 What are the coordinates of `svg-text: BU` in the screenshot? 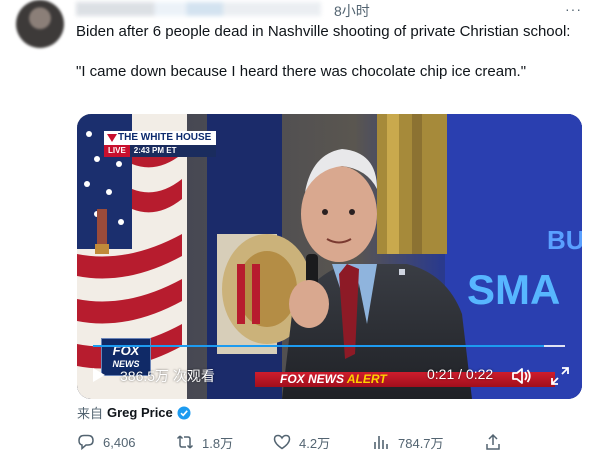 It's located at (564, 240).